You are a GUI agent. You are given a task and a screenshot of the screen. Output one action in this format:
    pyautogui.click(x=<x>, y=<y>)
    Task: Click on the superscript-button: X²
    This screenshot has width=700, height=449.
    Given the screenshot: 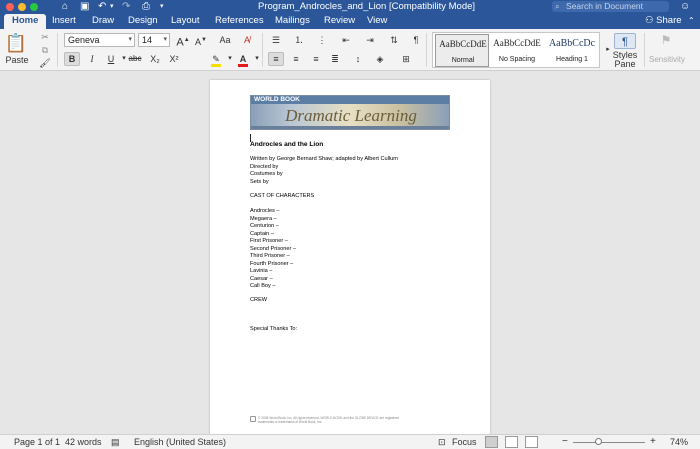 What is the action you would take?
    pyautogui.click(x=174, y=59)
    